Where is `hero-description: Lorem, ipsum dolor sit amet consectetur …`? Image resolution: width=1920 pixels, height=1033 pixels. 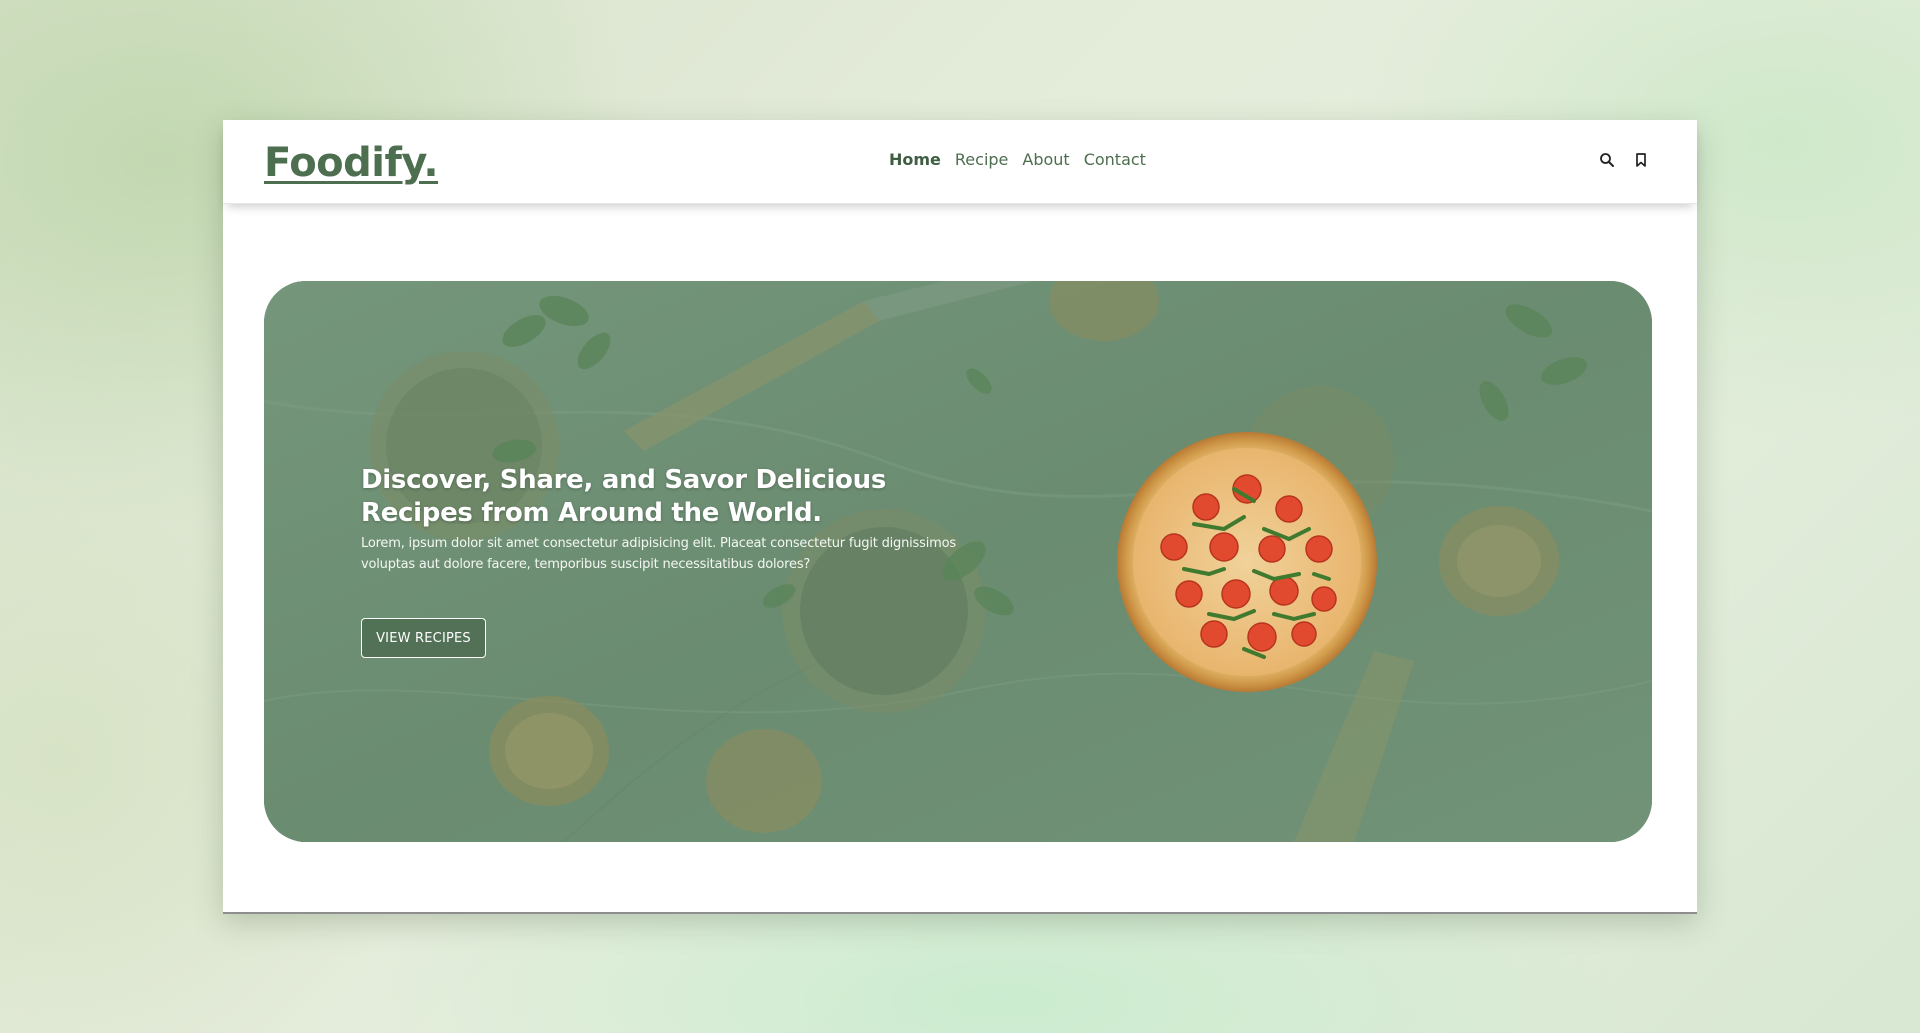 hero-description: Lorem, ipsum dolor sit amet consectetur … is located at coordinates (658, 554).